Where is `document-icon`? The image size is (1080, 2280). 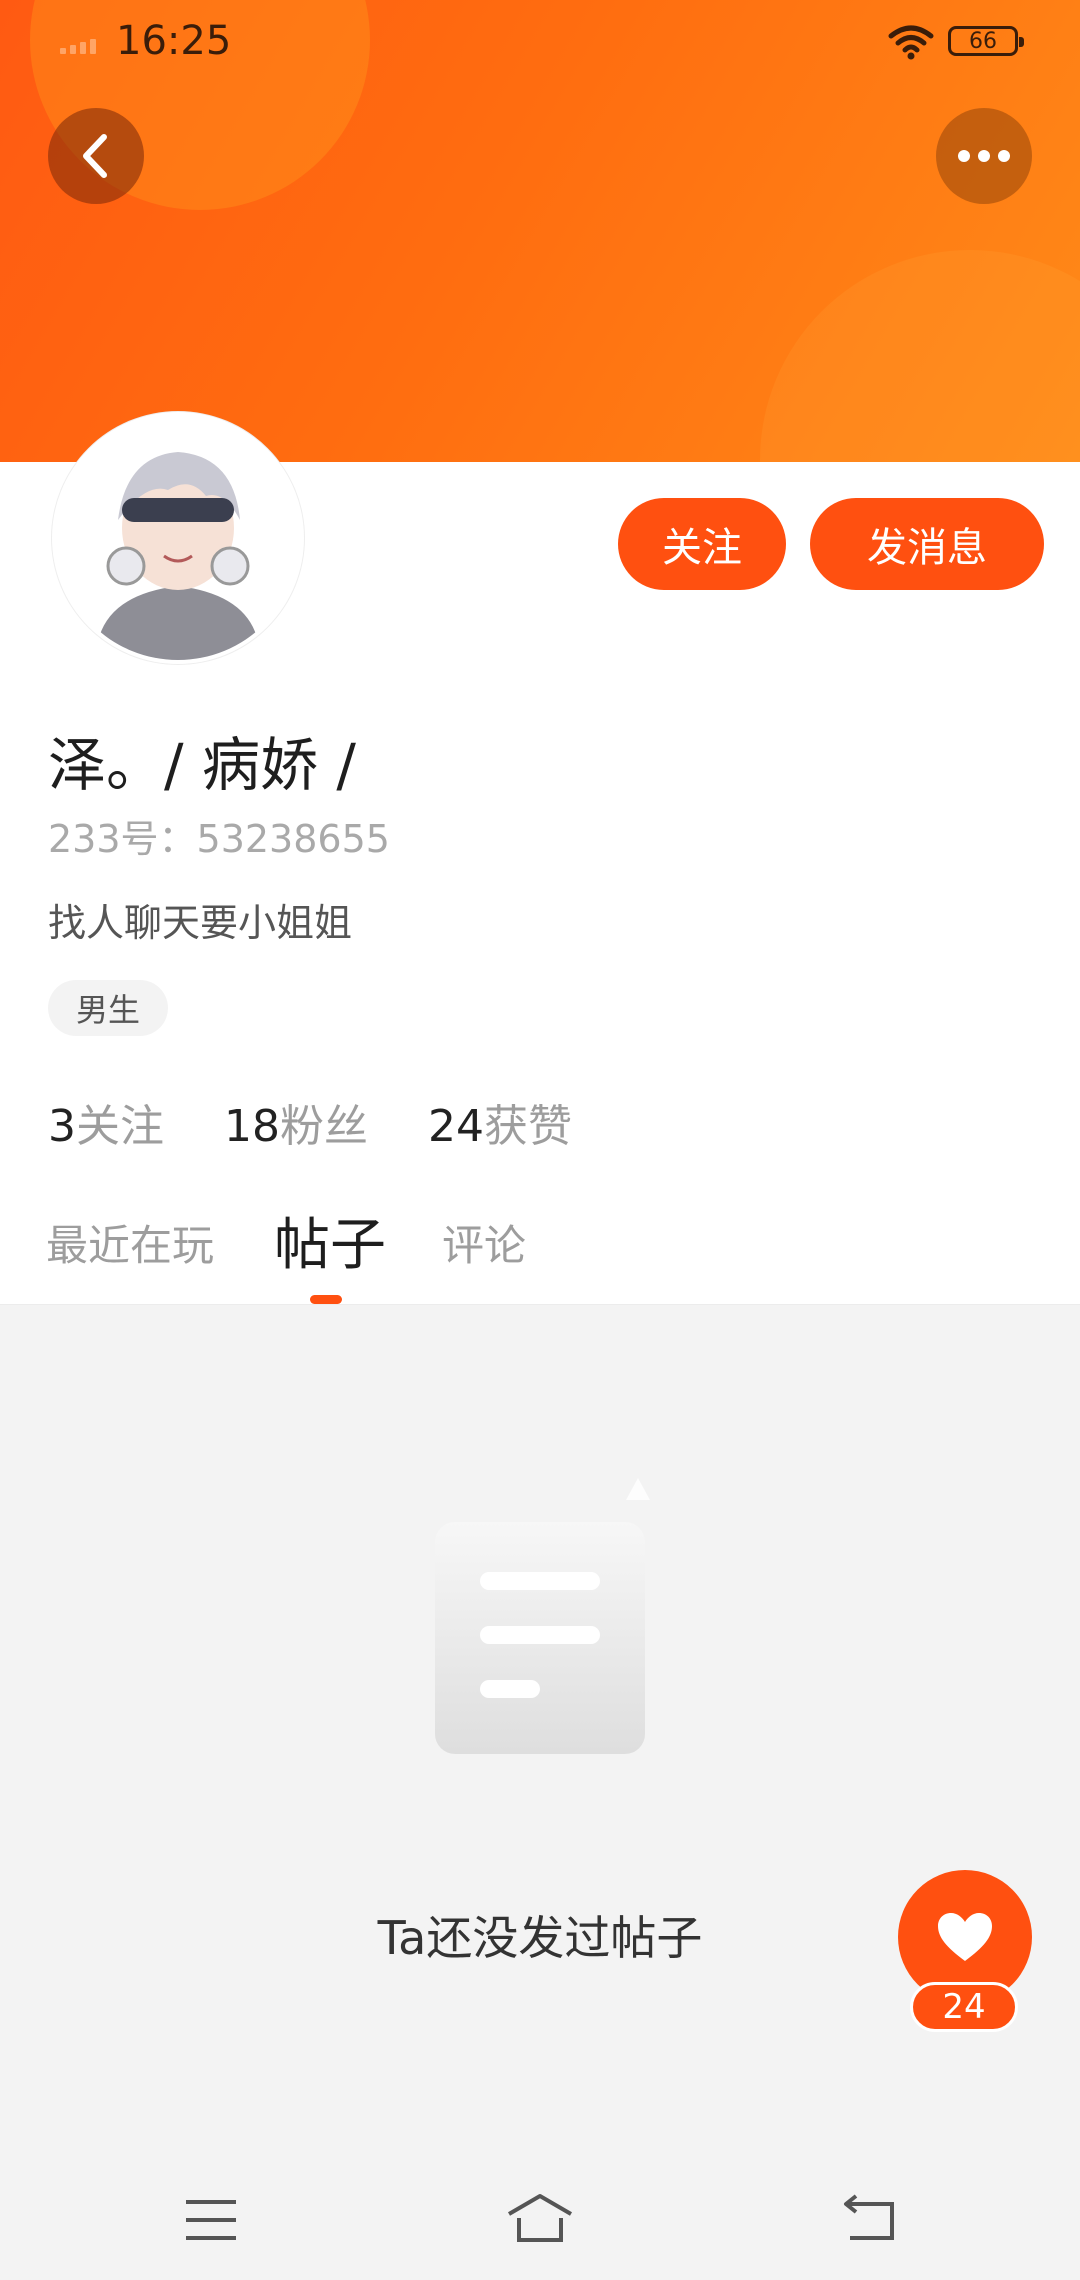 document-icon is located at coordinates (542, 1616).